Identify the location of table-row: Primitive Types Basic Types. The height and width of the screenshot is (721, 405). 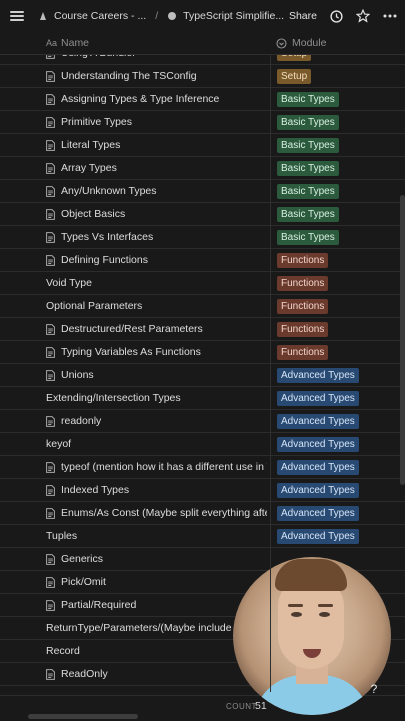
(202, 122).